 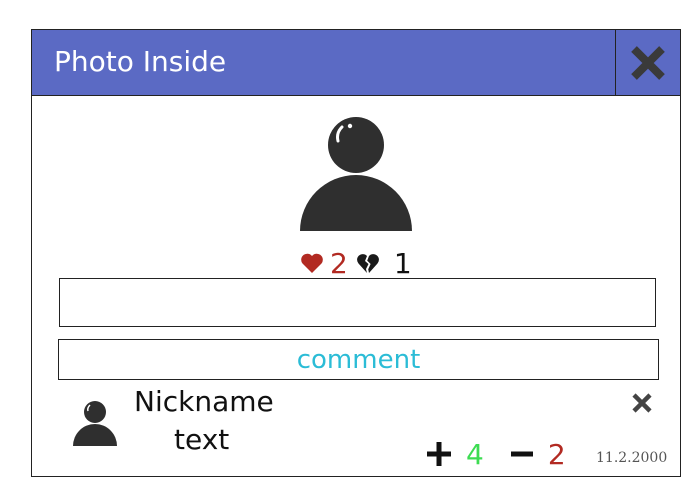 I want to click on downvote-count: 2, so click(x=556, y=454).